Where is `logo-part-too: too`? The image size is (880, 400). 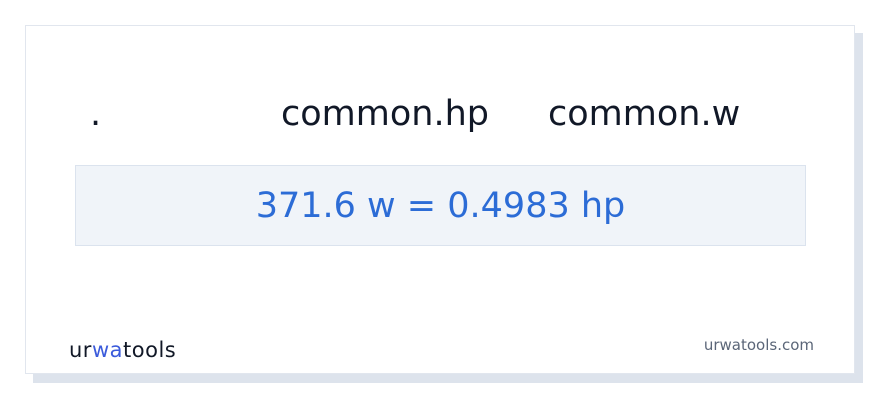 logo-part-too: too is located at coordinates (141, 350).